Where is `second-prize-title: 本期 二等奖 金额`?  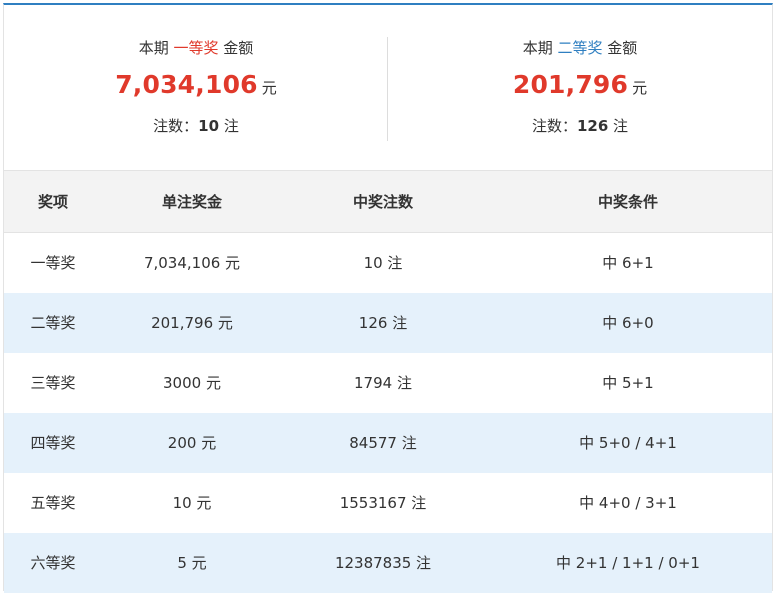
second-prize-title: 本期 二等奖 金额 is located at coordinates (580, 48).